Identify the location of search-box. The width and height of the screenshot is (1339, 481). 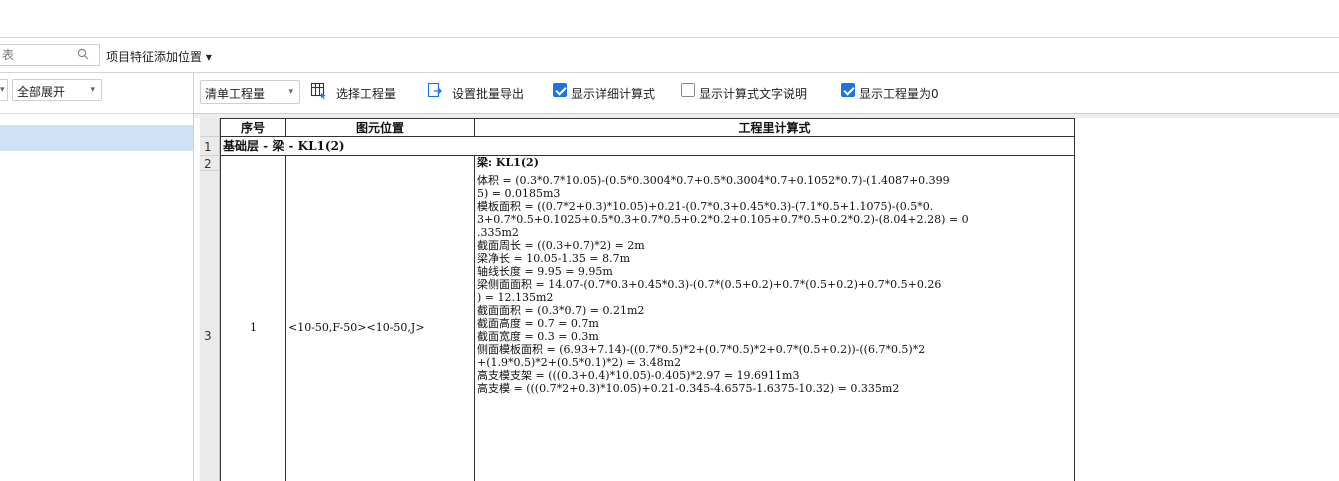
(50, 55).